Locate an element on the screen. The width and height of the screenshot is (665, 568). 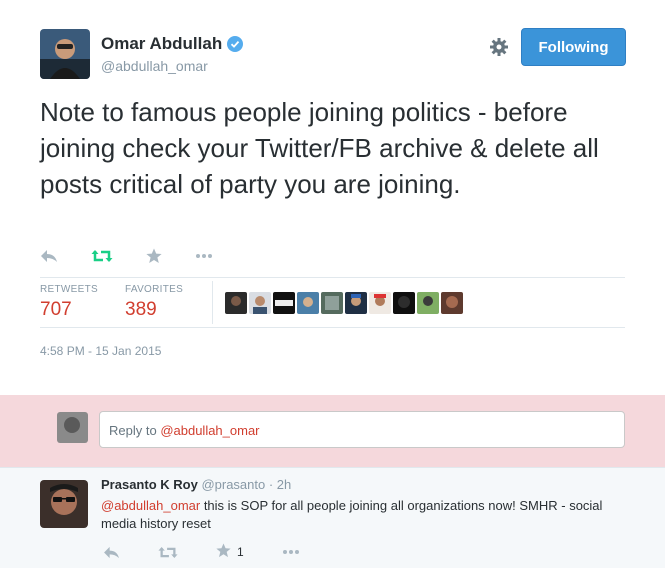
favorite-count: 1 is located at coordinates (240, 552).